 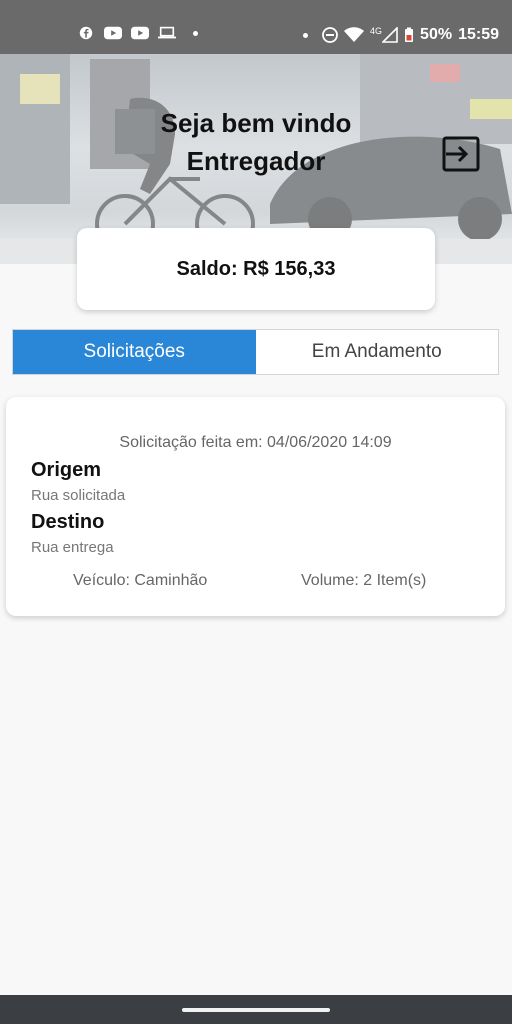 What do you see at coordinates (66, 470) in the screenshot?
I see `origin-label: Origem` at bounding box center [66, 470].